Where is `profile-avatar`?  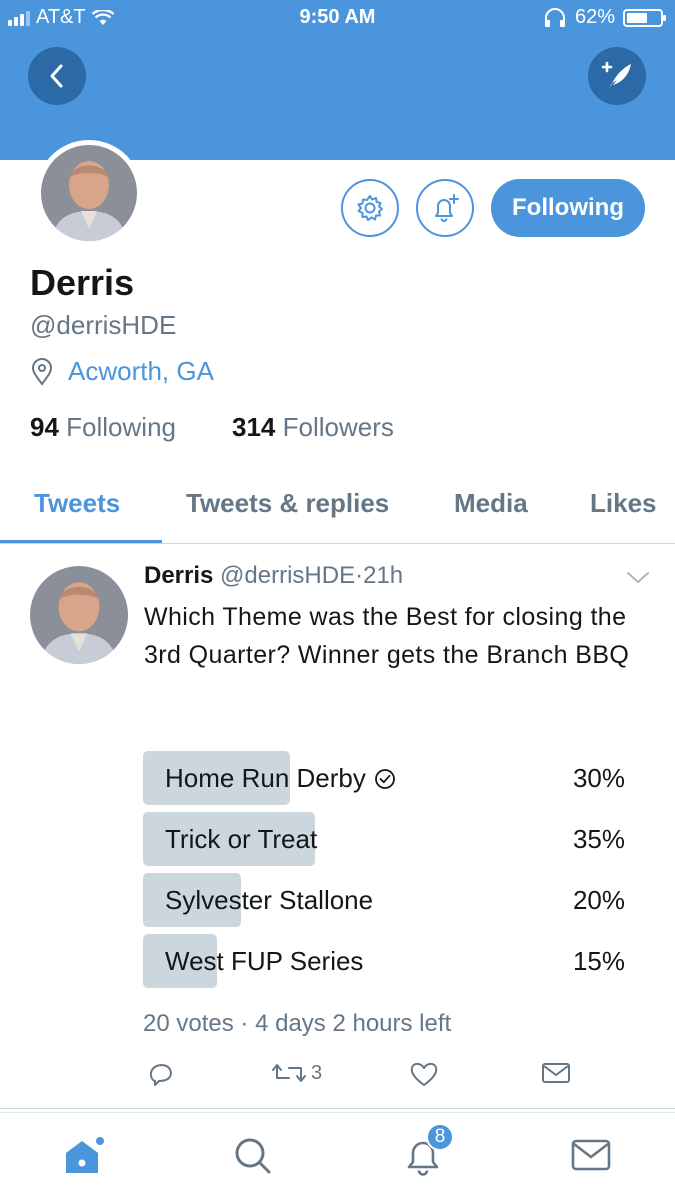
profile-avatar is located at coordinates (89, 193).